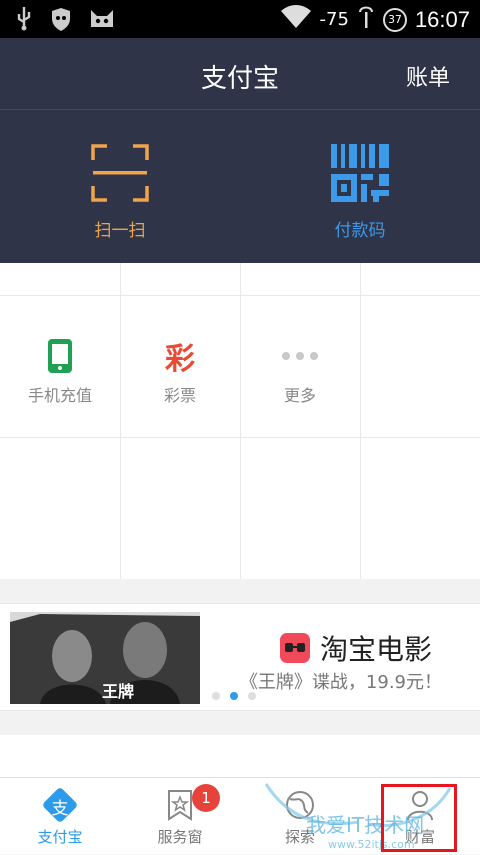 Image resolution: width=480 pixels, height=855 pixels. I want to click on grid-item-more: 更多, so click(300, 366).